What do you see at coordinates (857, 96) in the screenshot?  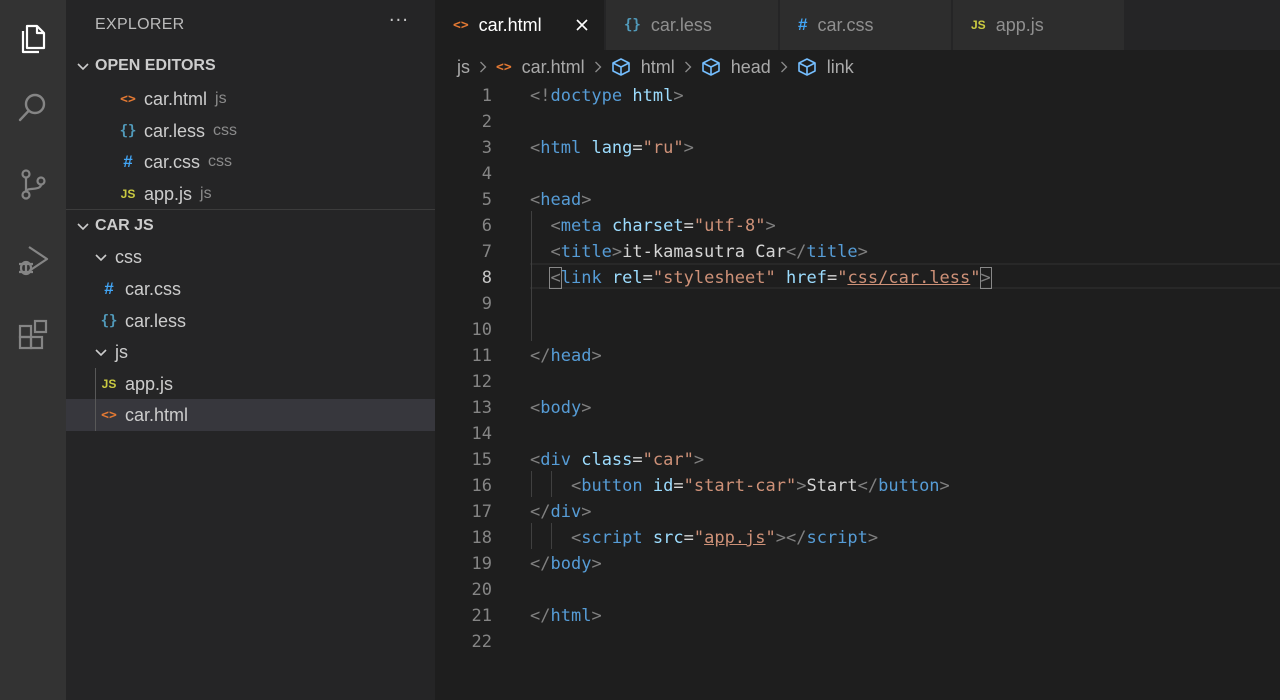 I see `code-line: 1 <!doctype html>` at bounding box center [857, 96].